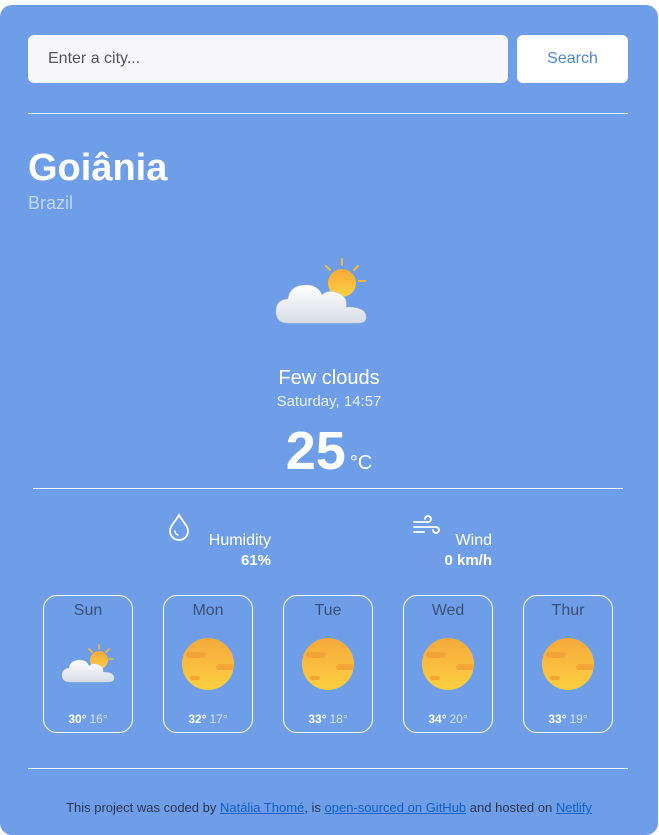 This screenshot has height=835, width=659. Describe the element at coordinates (568, 719) in the screenshot. I see `forecast-temps: 33° 19°` at that location.